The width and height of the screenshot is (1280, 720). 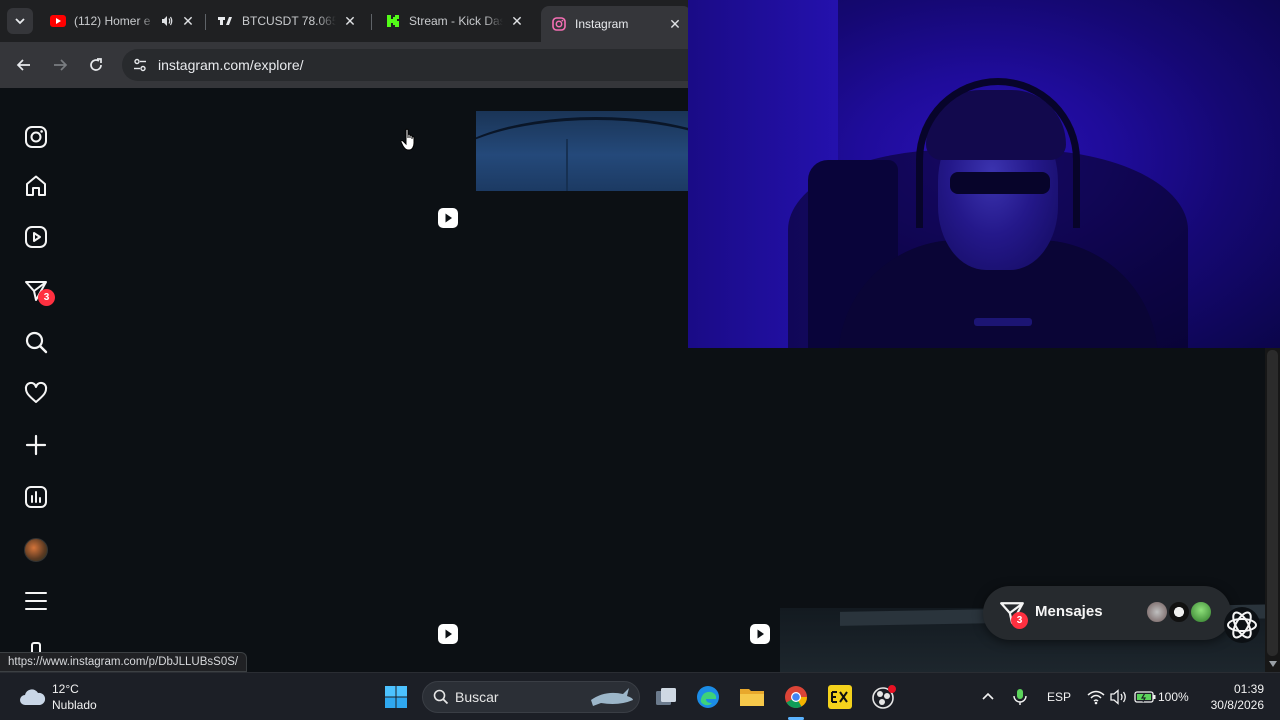 I want to click on tab-title: Stream - Kick Das, so click(x=456, y=21).